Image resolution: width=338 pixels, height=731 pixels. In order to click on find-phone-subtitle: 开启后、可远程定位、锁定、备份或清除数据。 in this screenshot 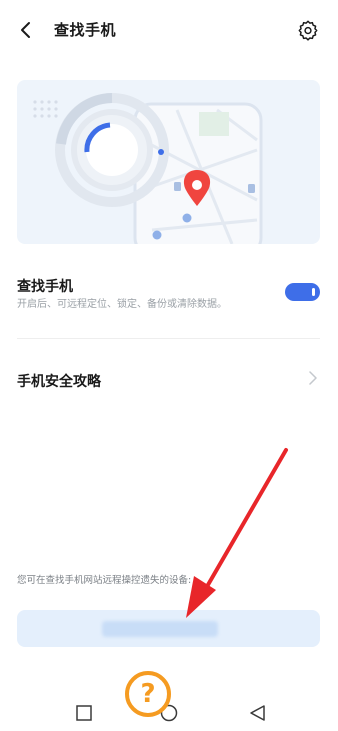, I will do `click(122, 304)`.